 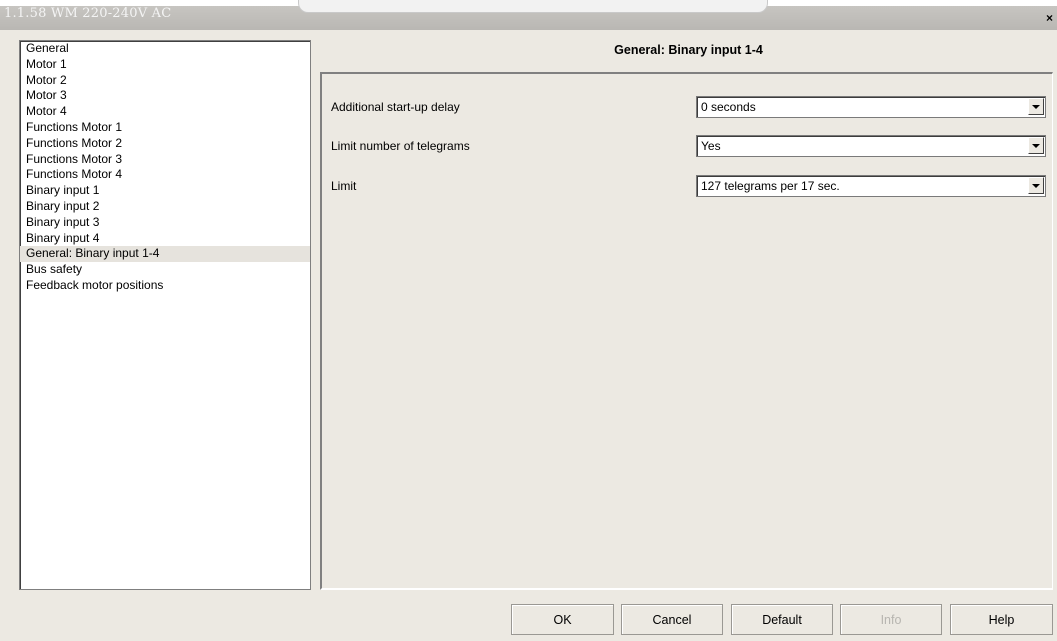 I want to click on param-label: Additional start-up delay, so click(x=395, y=107).